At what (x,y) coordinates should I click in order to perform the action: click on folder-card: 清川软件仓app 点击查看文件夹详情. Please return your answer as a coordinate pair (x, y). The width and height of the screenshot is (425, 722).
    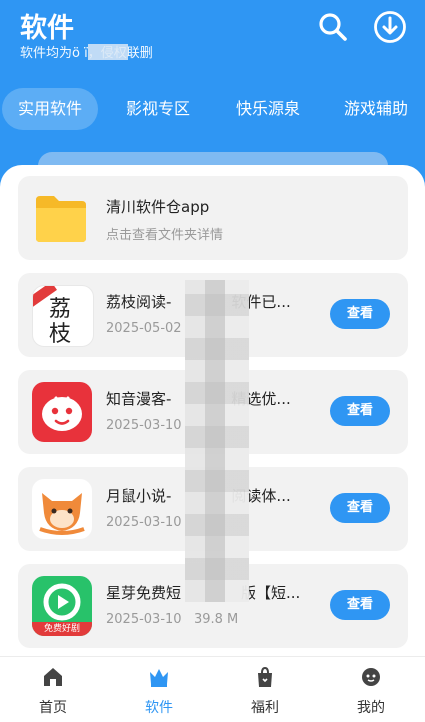
    Looking at the image, I should click on (213, 218).